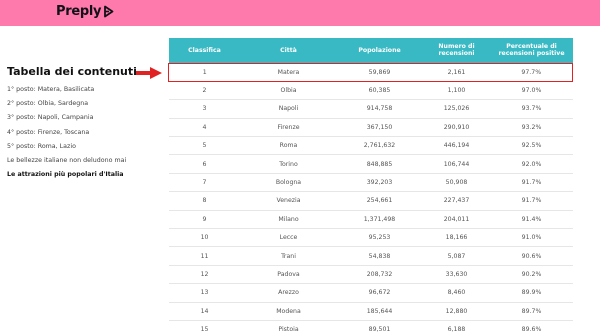 This screenshot has width=600, height=336. I want to click on cell-city: Padova, so click(288, 274).